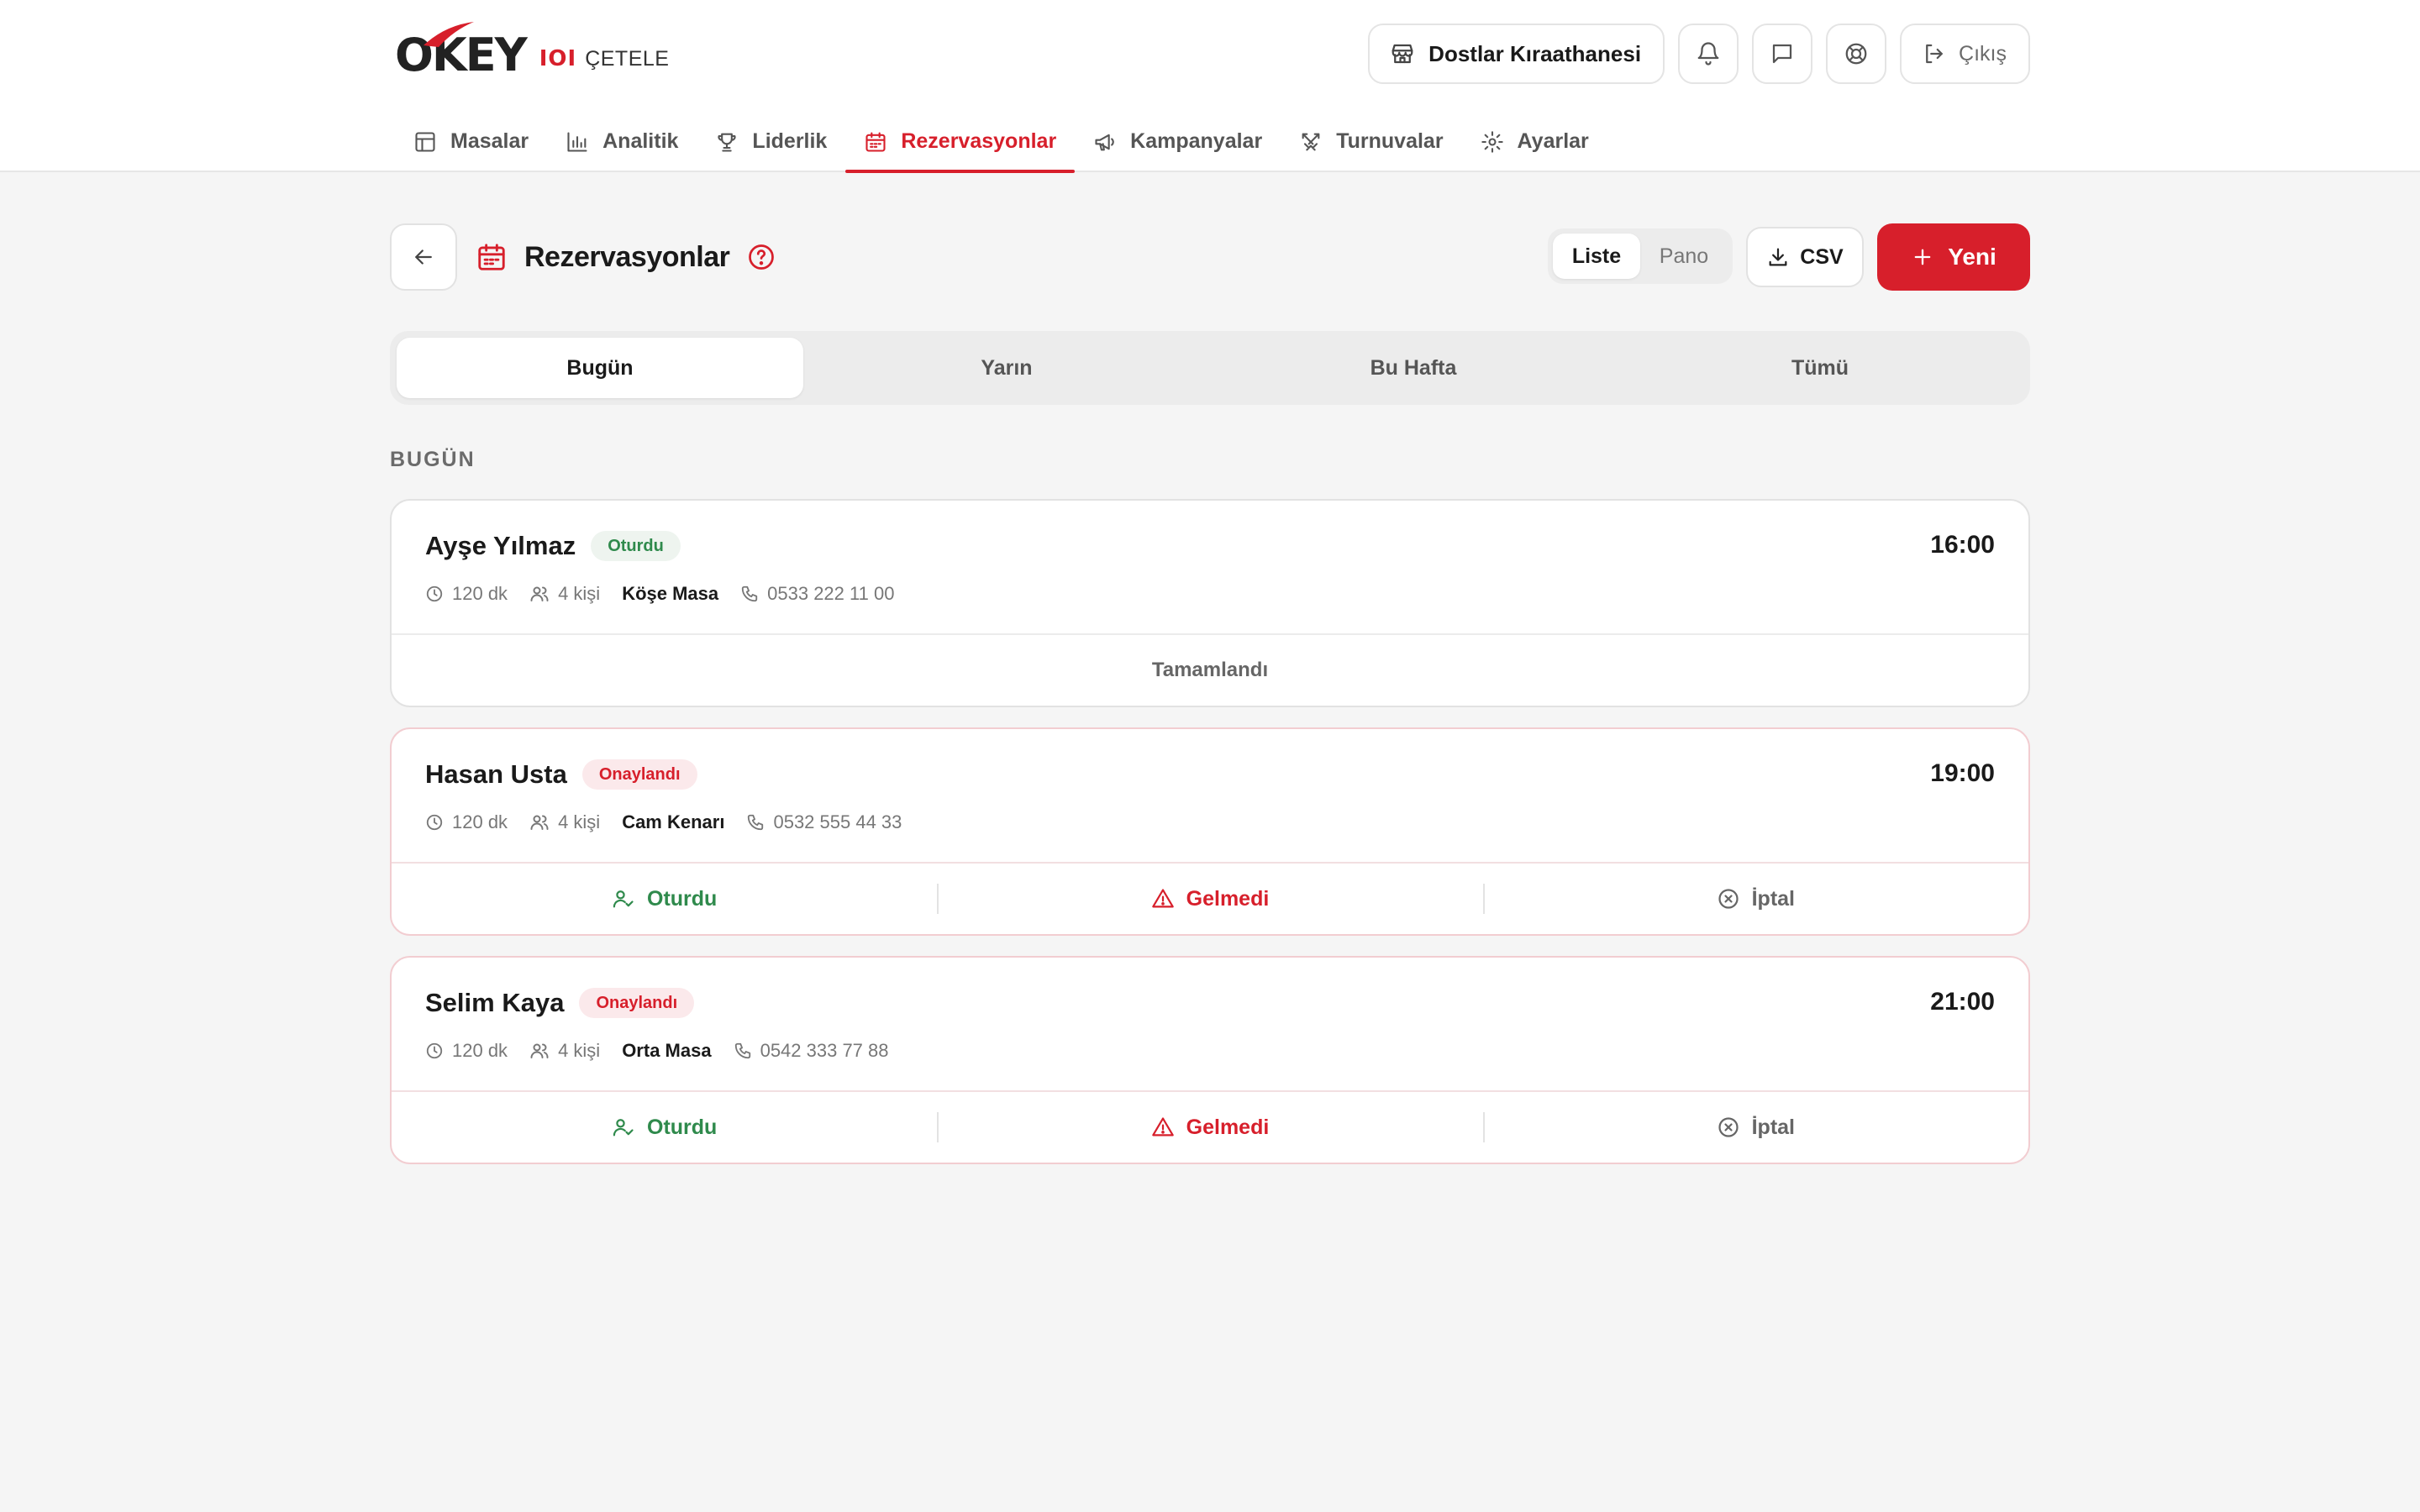 The height and width of the screenshot is (1512, 2420). Describe the element at coordinates (1534, 141) in the screenshot. I see `nav-item-ayarlar: Ayarlar` at that location.